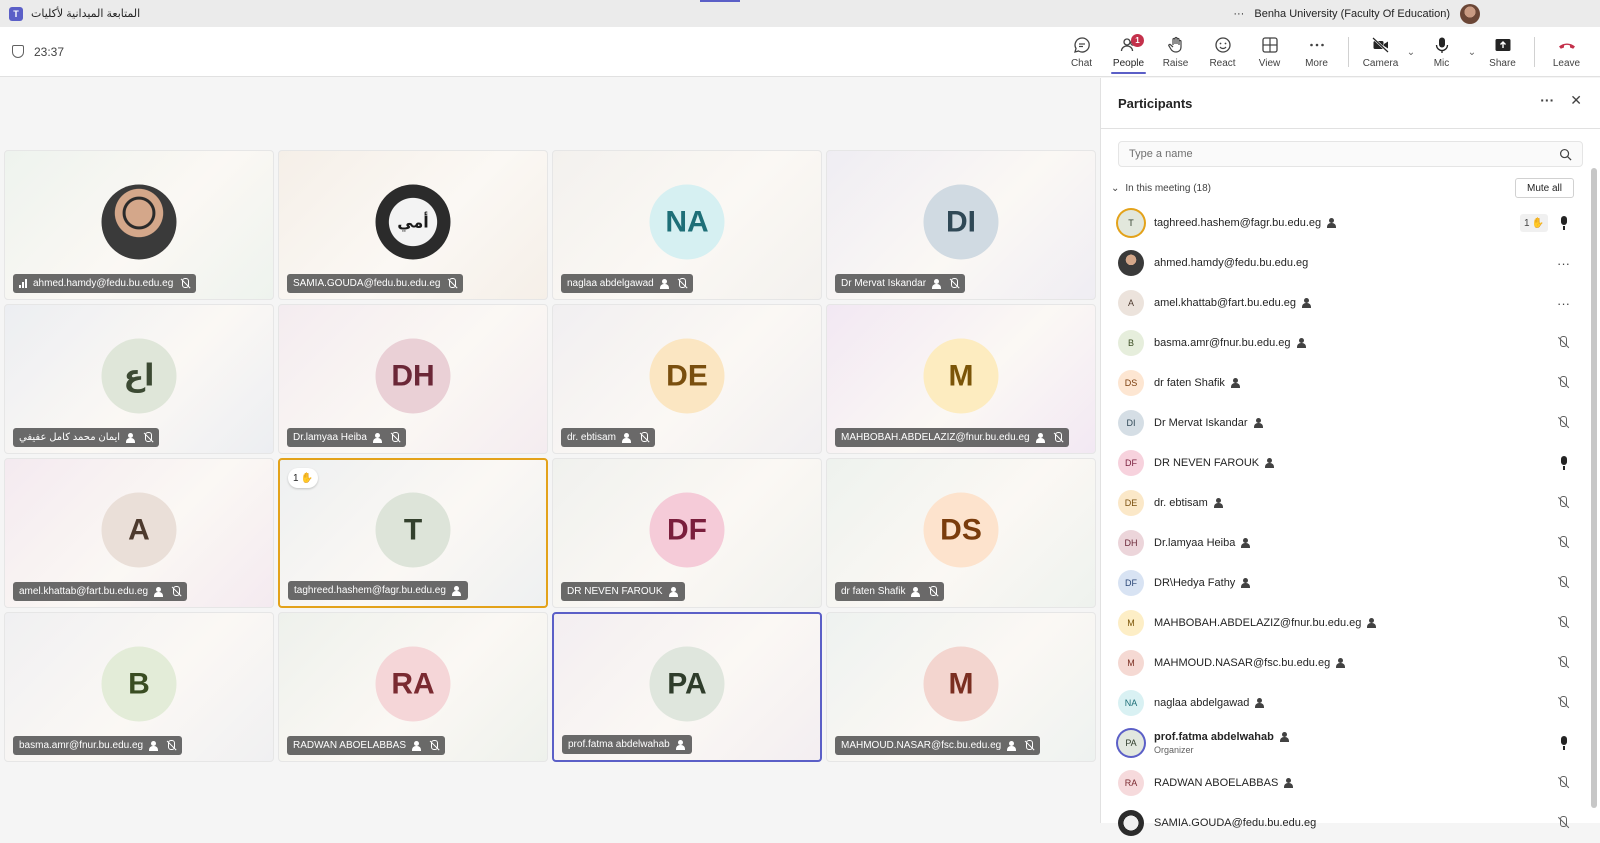  I want to click on signal-icon, so click(23, 283).